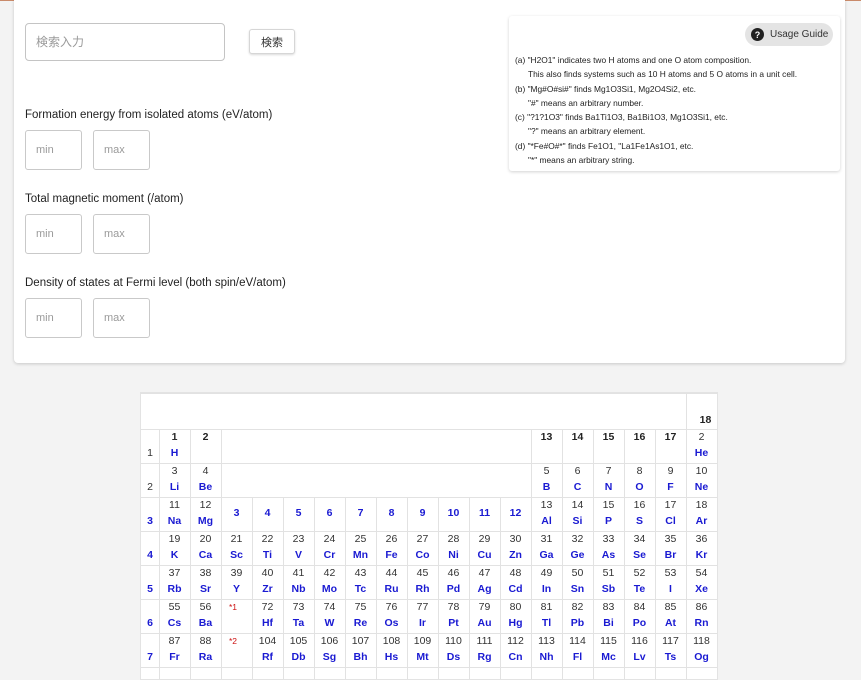  I want to click on element-cell-na: 11 Na, so click(174, 514).